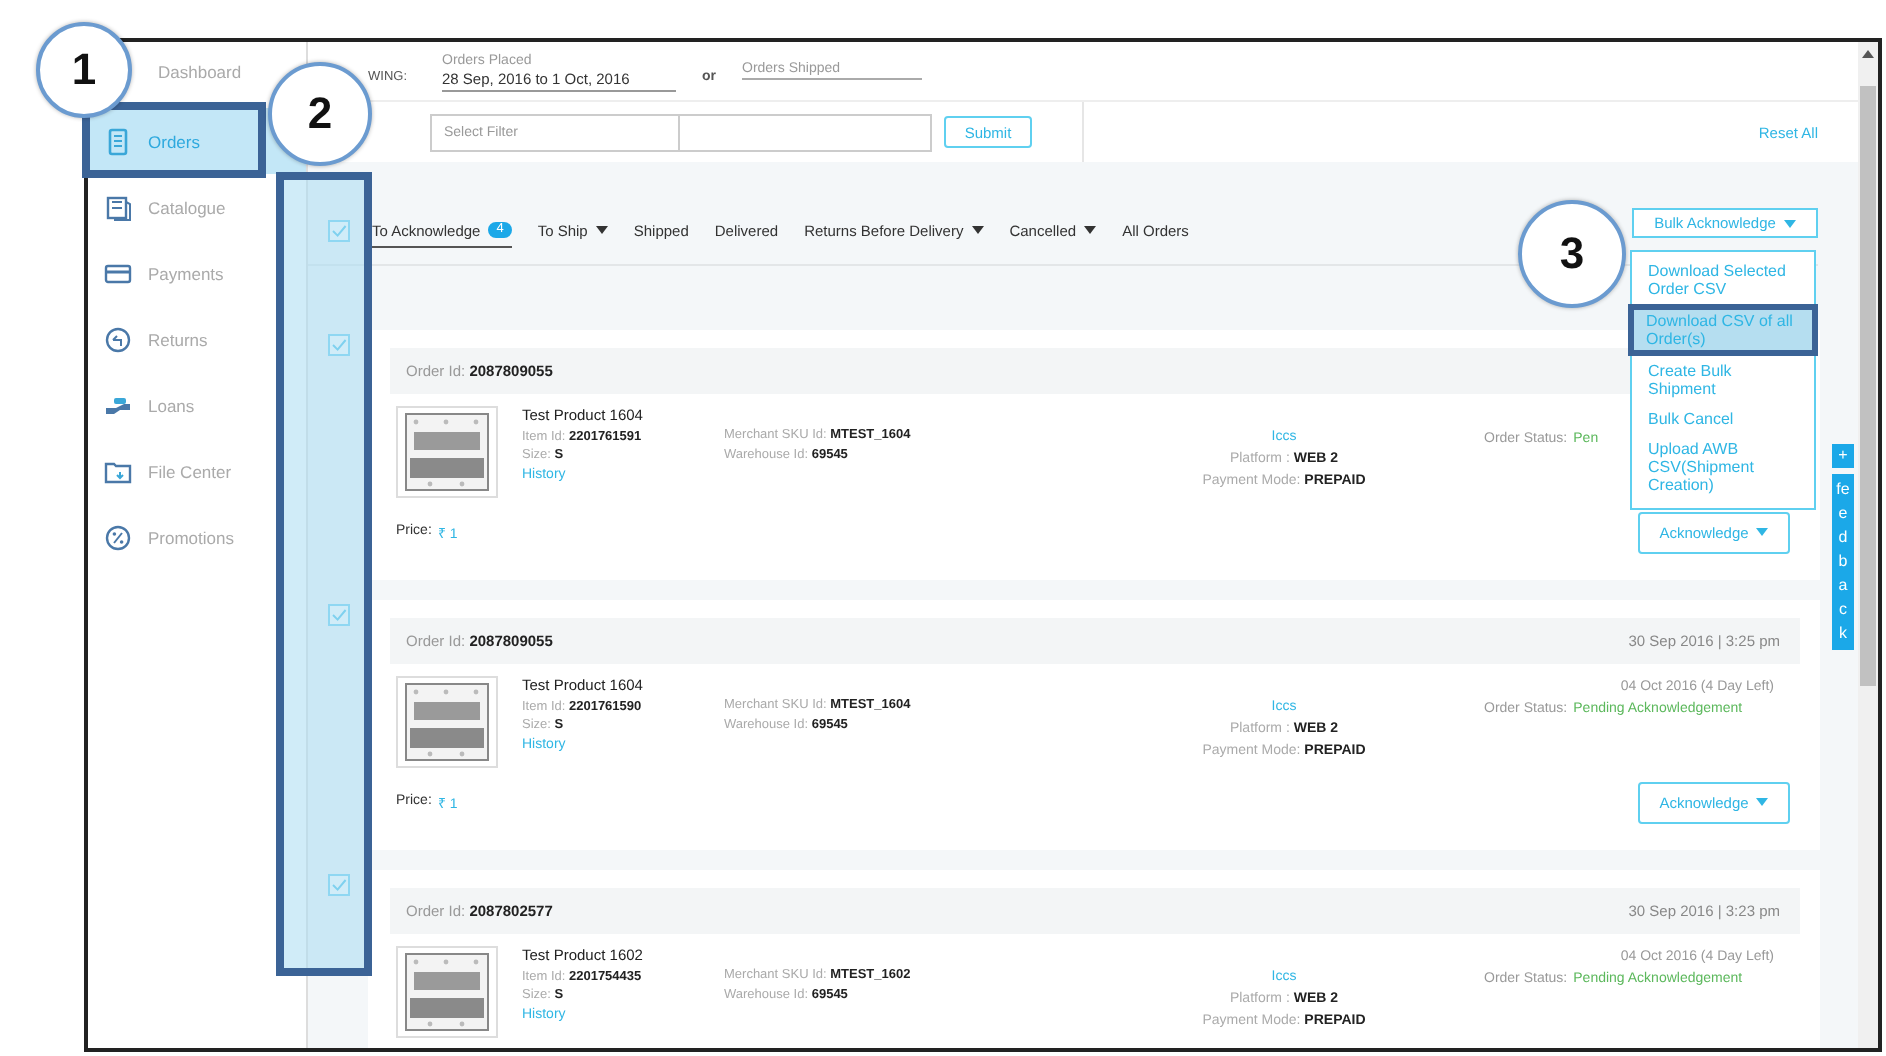  What do you see at coordinates (118, 207) in the screenshot?
I see `book-icon` at bounding box center [118, 207].